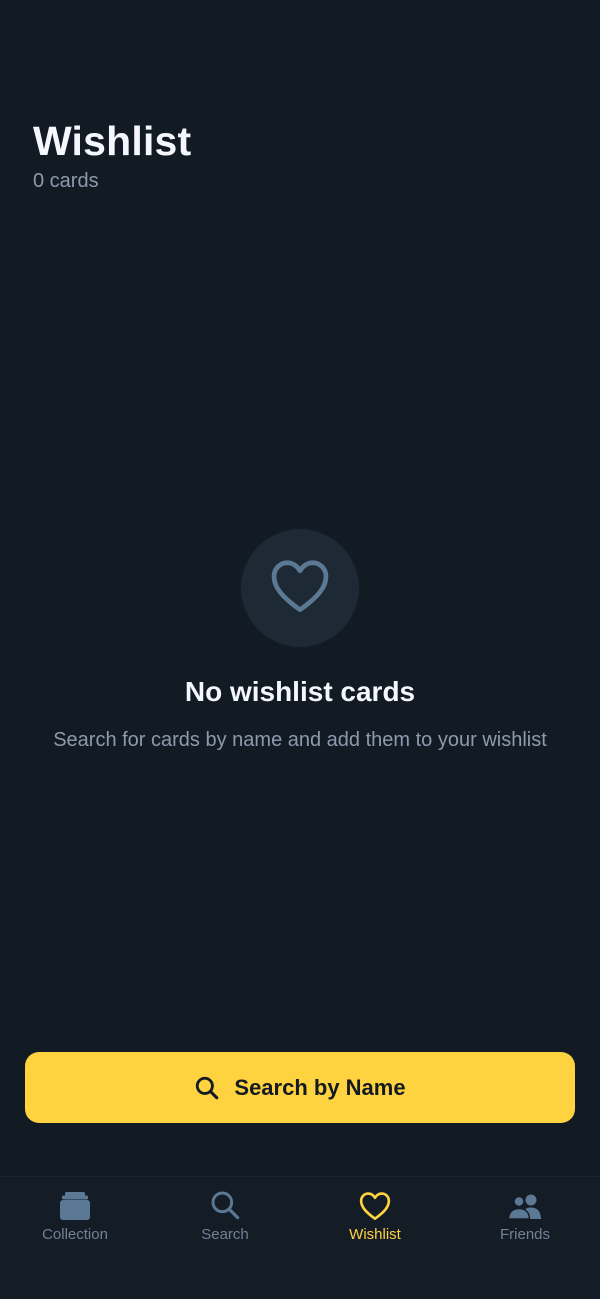 Image resolution: width=600 pixels, height=1299 pixels. I want to click on bottom-nav: Collection Search Wishlist Friends, so click(300, 1237).